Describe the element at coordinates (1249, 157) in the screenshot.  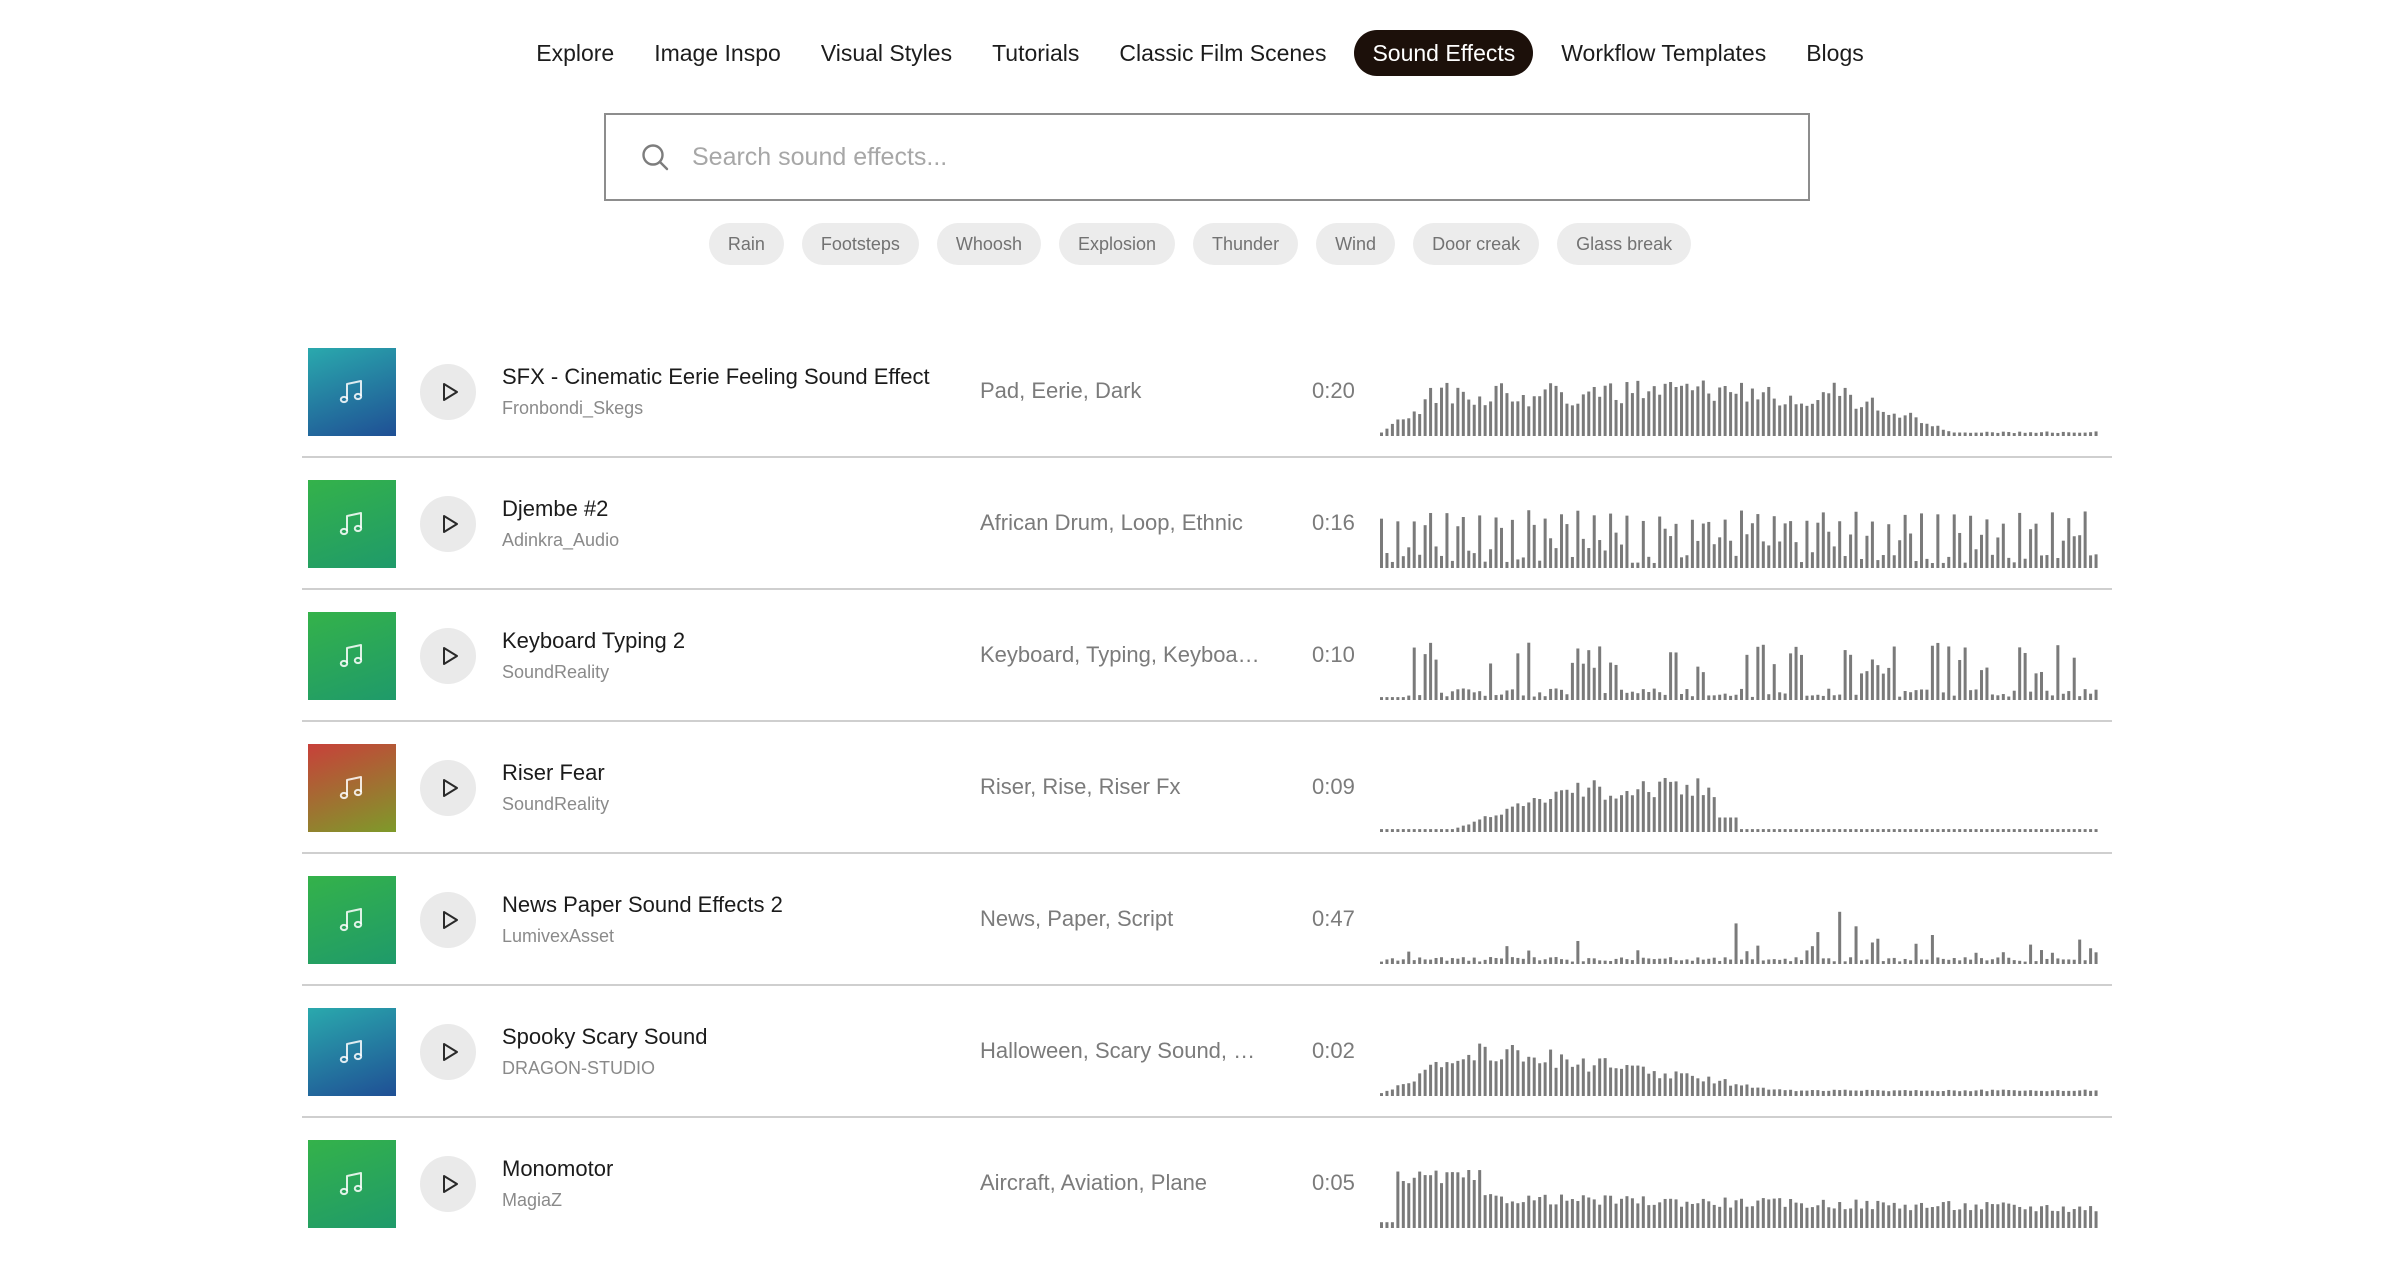
I see `search-input` at that location.